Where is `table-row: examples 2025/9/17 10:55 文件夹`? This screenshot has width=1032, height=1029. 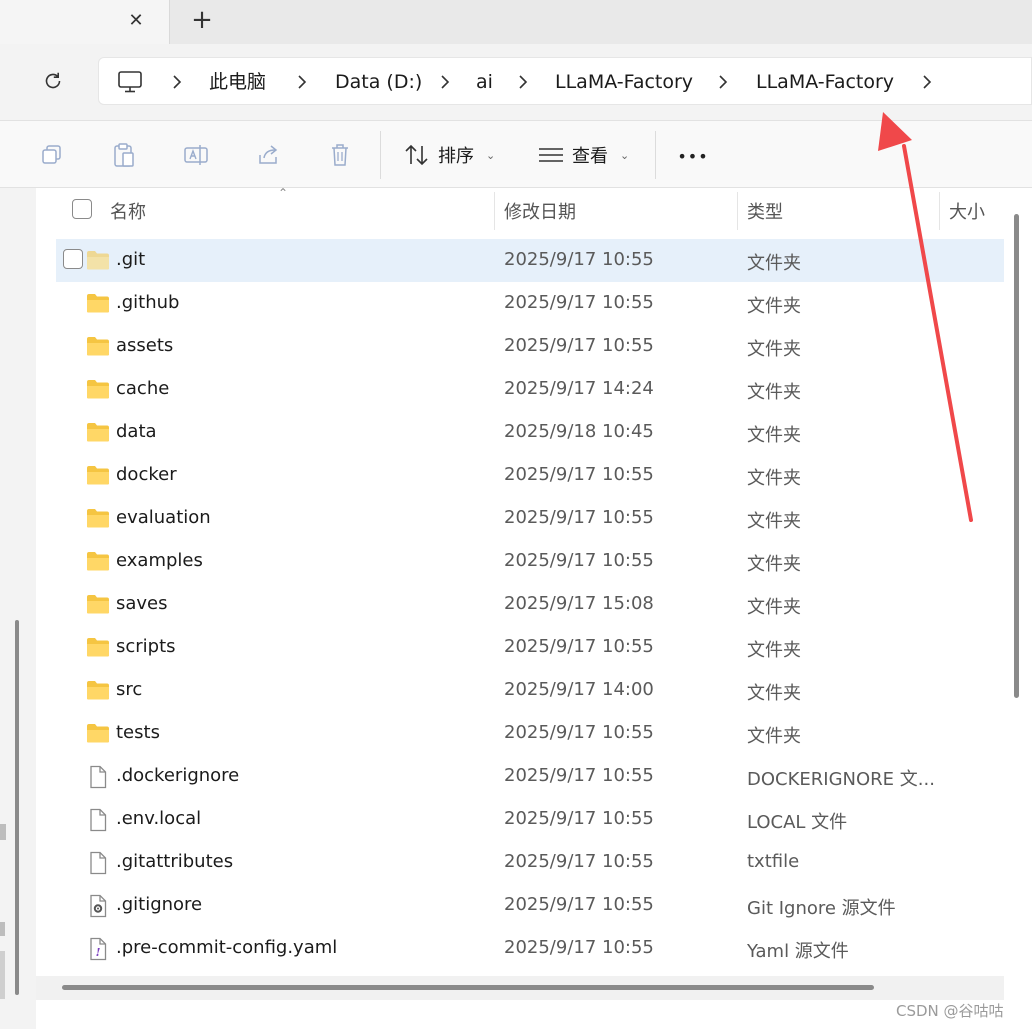 table-row: examples 2025/9/17 10:55 文件夹 is located at coordinates (530, 561).